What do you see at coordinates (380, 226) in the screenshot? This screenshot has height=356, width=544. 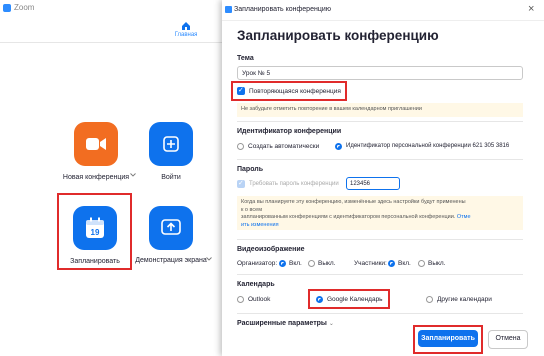 I see `revert-changes-link-cont: ить изменения` at bounding box center [380, 226].